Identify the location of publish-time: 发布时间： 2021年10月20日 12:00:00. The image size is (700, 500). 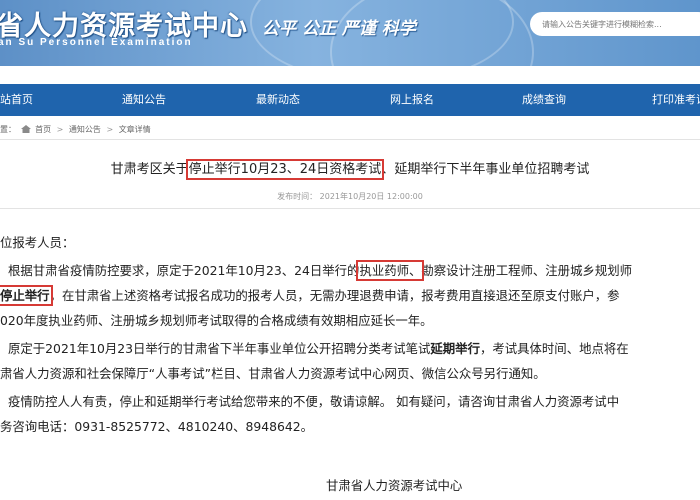
(350, 196).